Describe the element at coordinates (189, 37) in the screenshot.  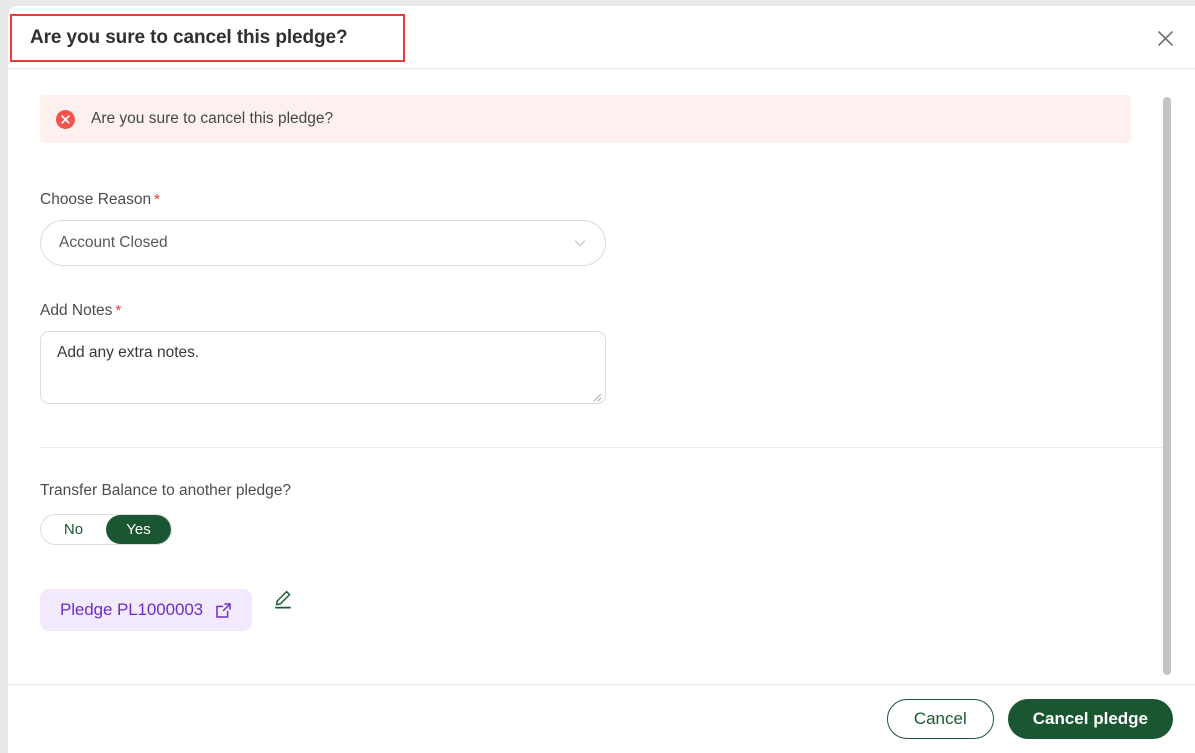
I see `page-title: Are you sure to cancel this pledge?` at that location.